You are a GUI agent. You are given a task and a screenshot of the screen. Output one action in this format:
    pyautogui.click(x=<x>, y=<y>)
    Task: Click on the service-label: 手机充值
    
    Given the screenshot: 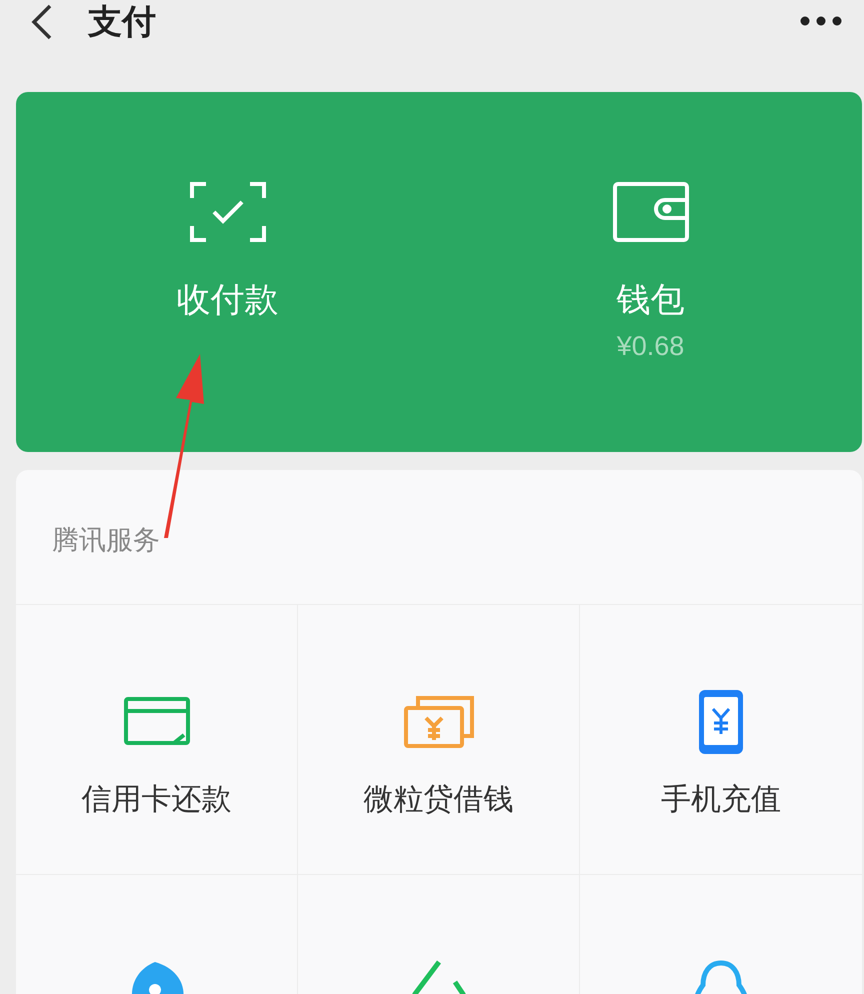 What is the action you would take?
    pyautogui.click(x=721, y=800)
    